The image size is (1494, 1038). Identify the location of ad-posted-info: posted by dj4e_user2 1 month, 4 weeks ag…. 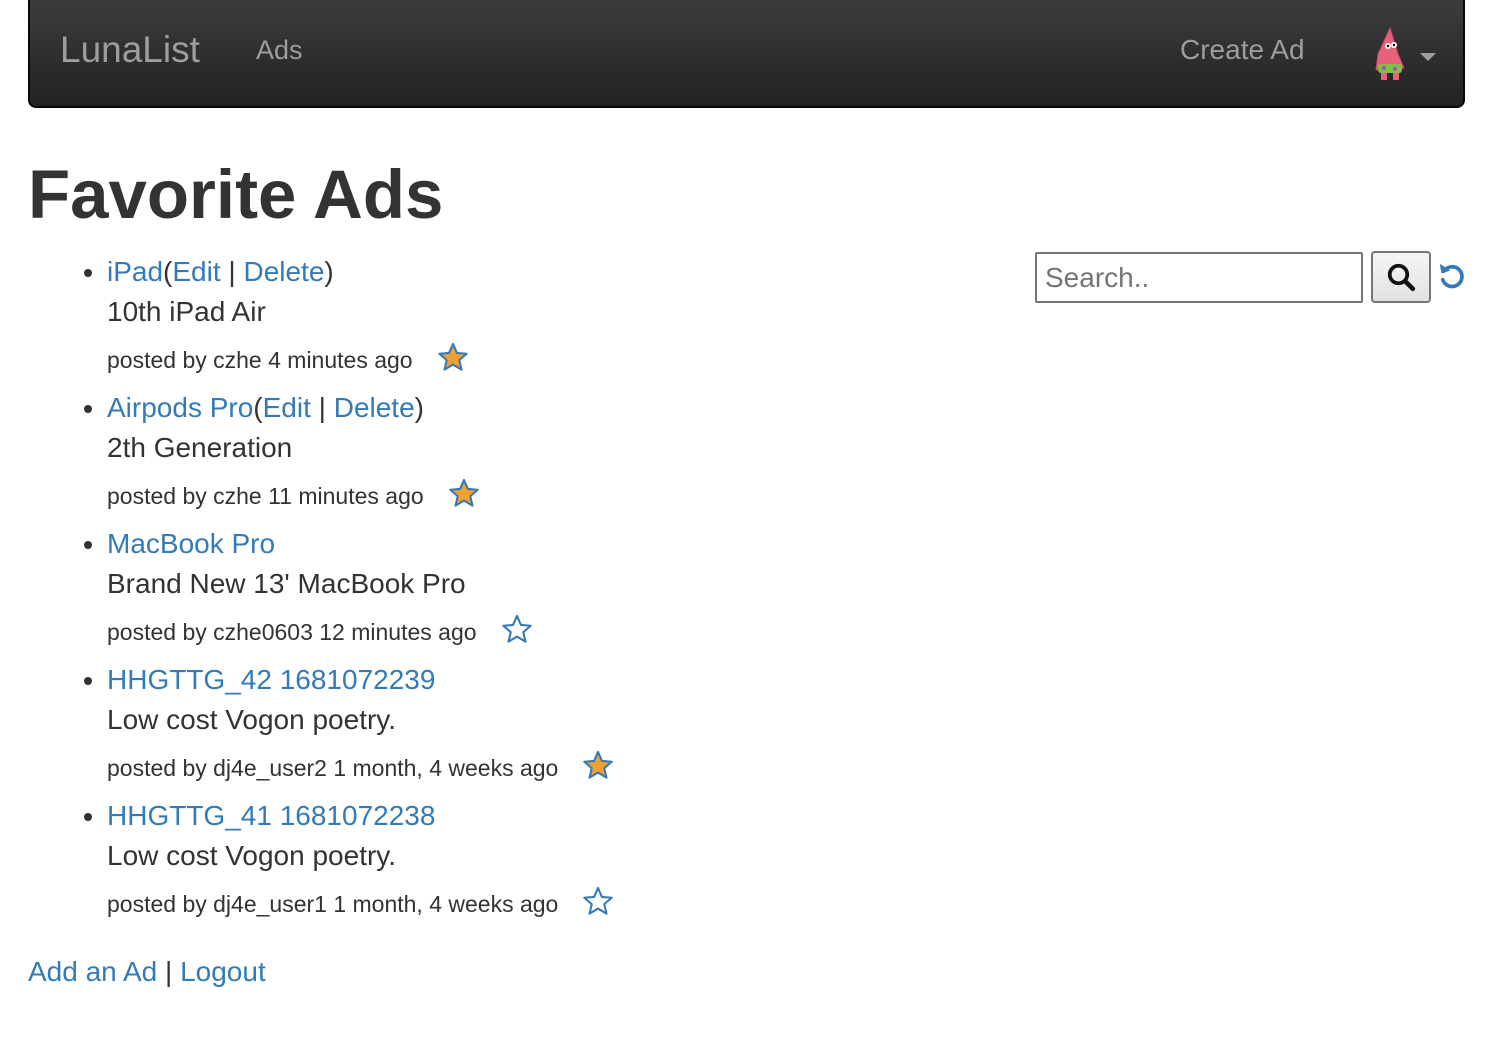
(333, 768).